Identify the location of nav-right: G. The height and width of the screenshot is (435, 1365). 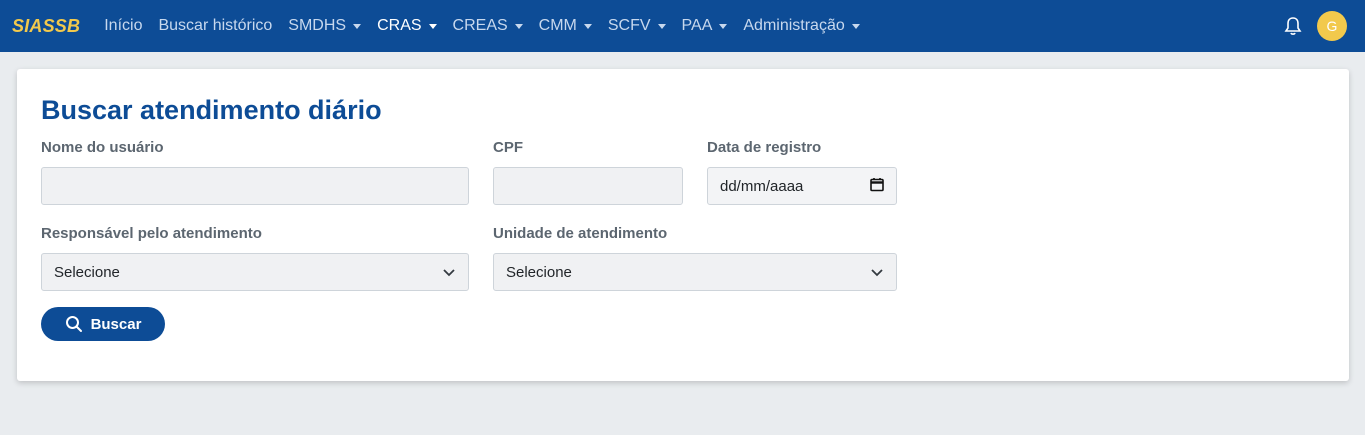
(1318, 26).